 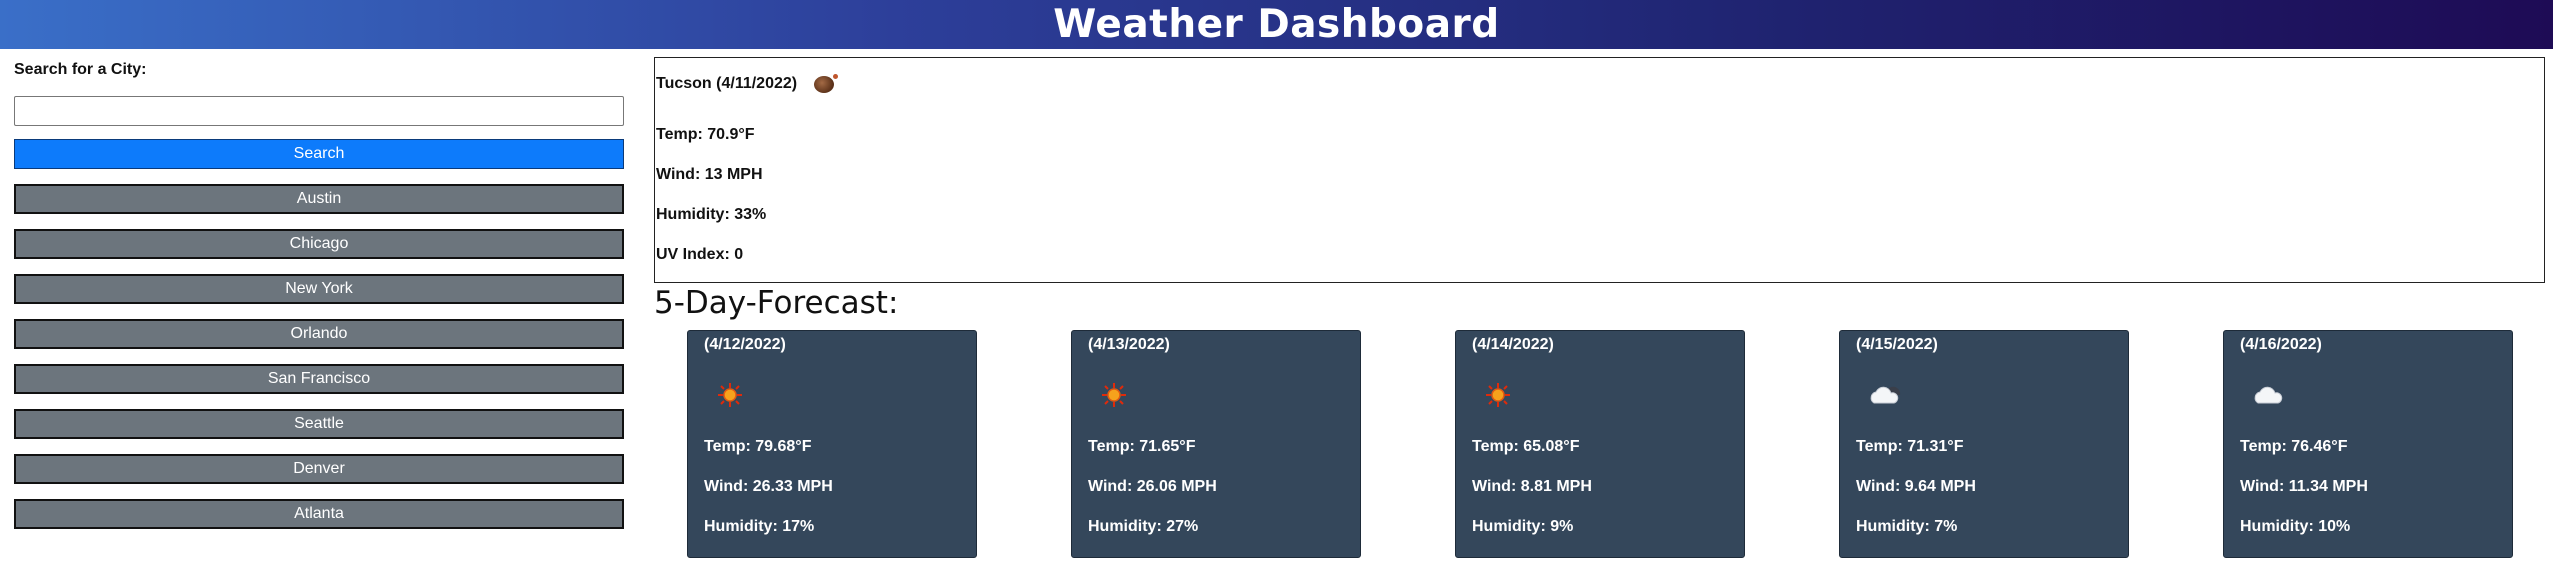 I want to click on current-humidity: Humidity: 33%, so click(x=711, y=214).